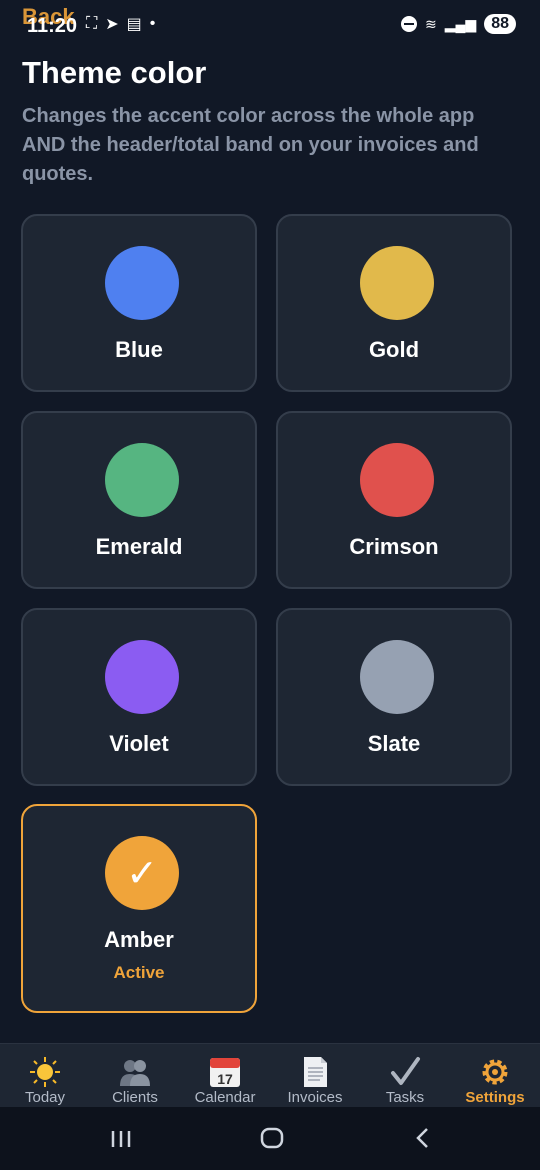 This screenshot has height=1170, width=540. I want to click on back-icon, so click(423, 1140).